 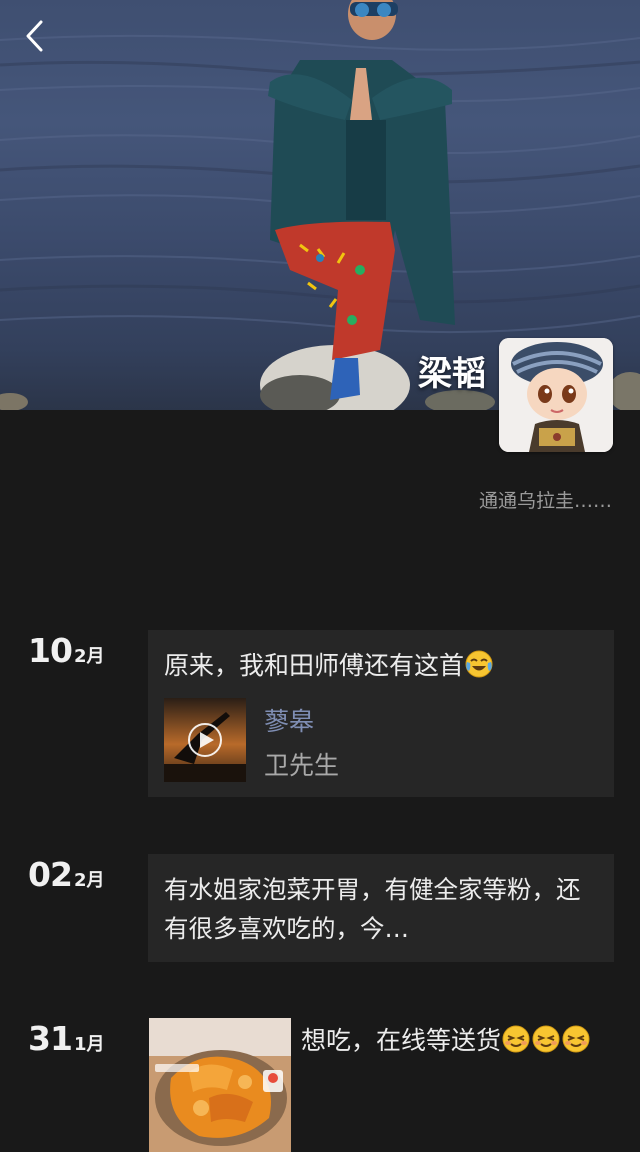 I want to click on post-text-content: 原来，我和田师傅还有这首, so click(x=314, y=665).